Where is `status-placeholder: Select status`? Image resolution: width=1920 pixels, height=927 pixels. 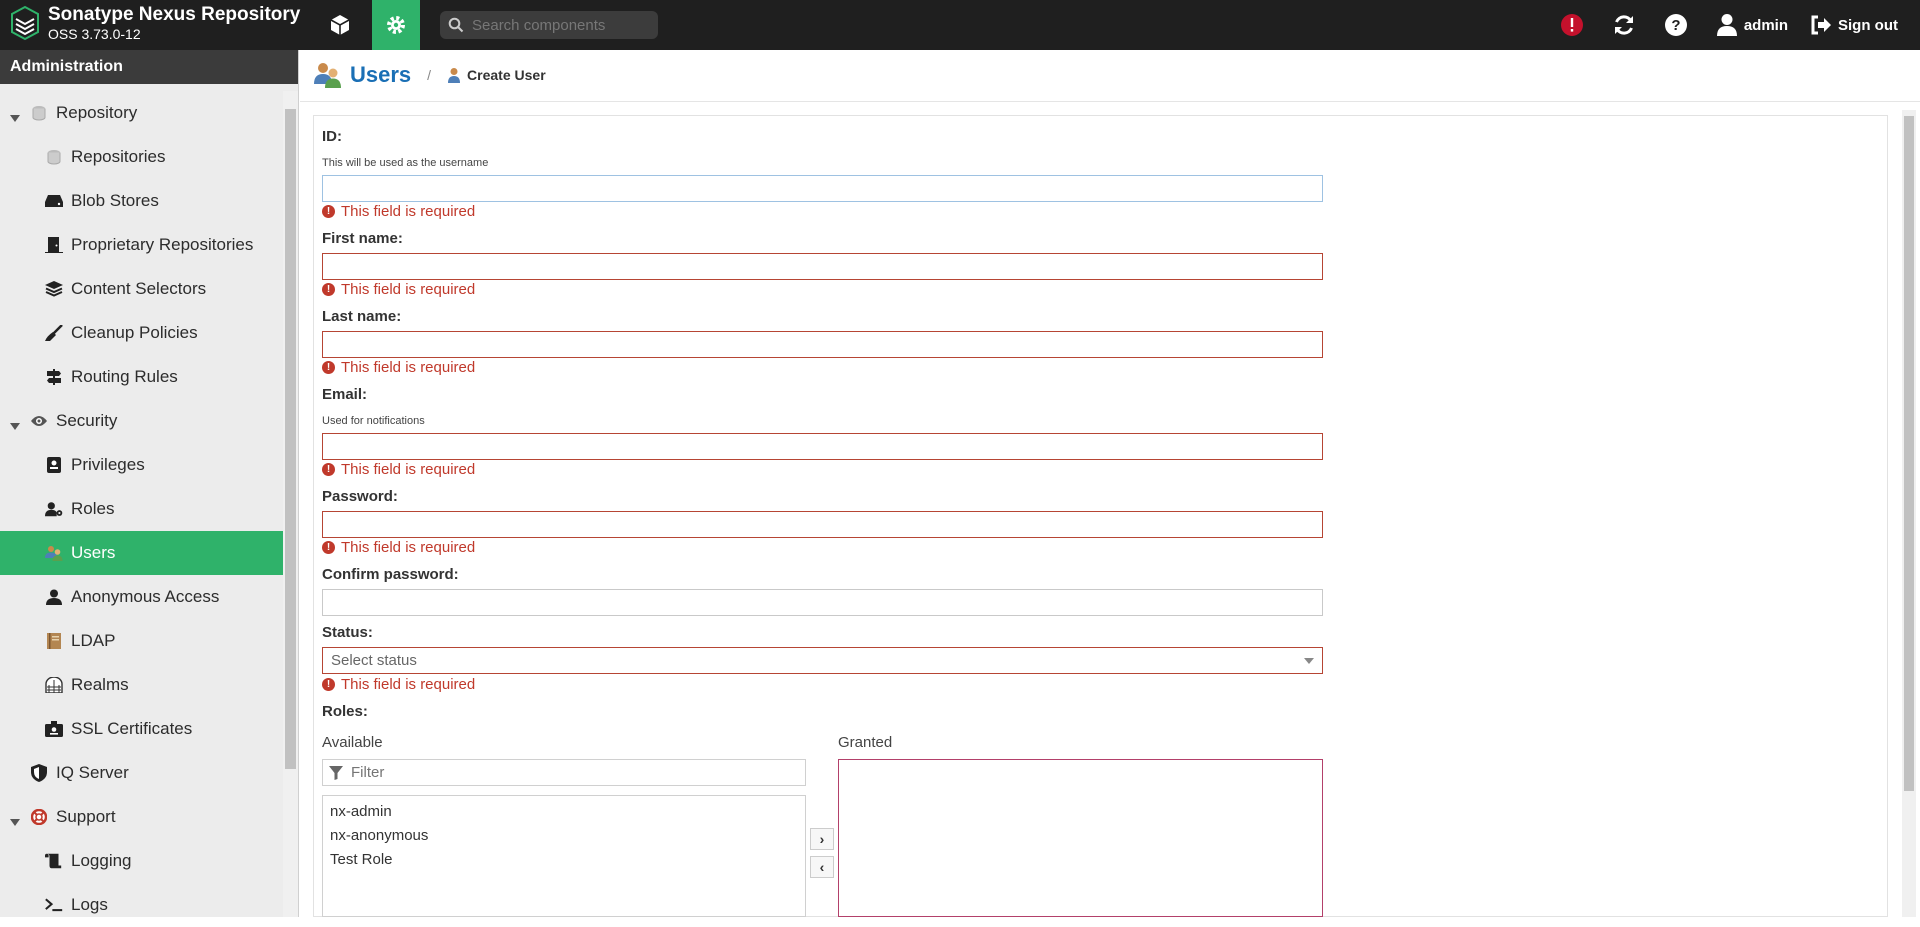 status-placeholder: Select status is located at coordinates (374, 660).